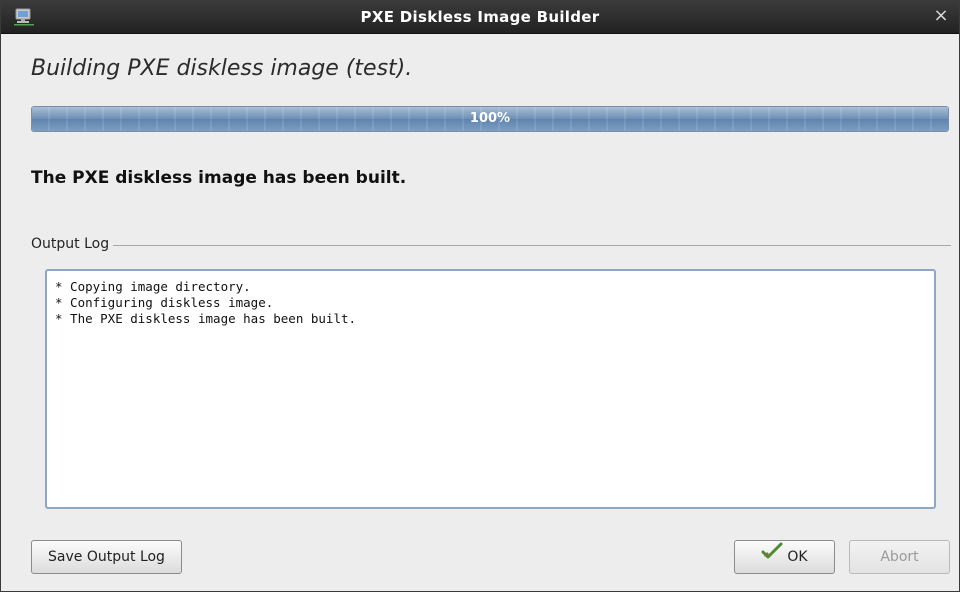 The height and width of the screenshot is (592, 964). I want to click on status-message: The PXE diskless image has been built., so click(219, 178).